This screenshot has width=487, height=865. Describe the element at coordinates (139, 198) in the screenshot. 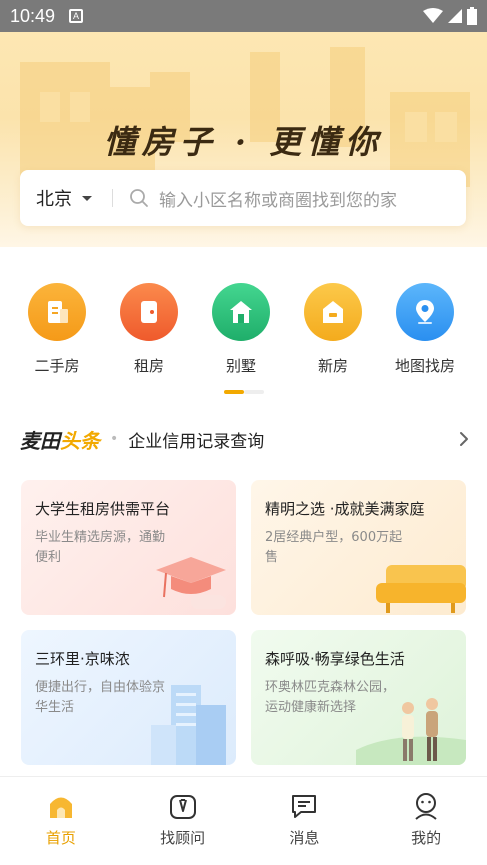

I see `search-icon` at that location.